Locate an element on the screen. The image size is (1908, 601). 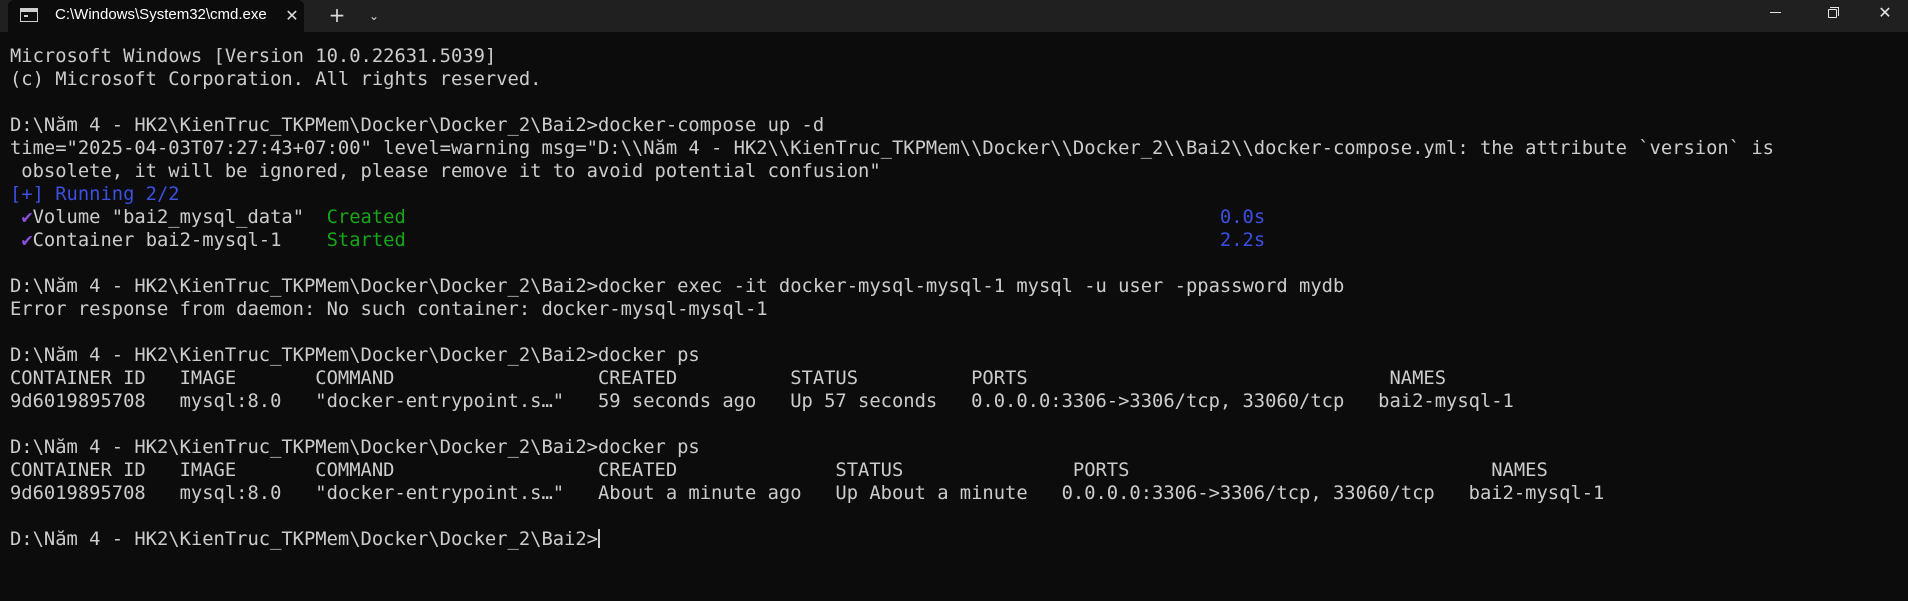
tab-cmd: C:\Windows\System32\cmd.exe ✕ is located at coordinates (156, 16).